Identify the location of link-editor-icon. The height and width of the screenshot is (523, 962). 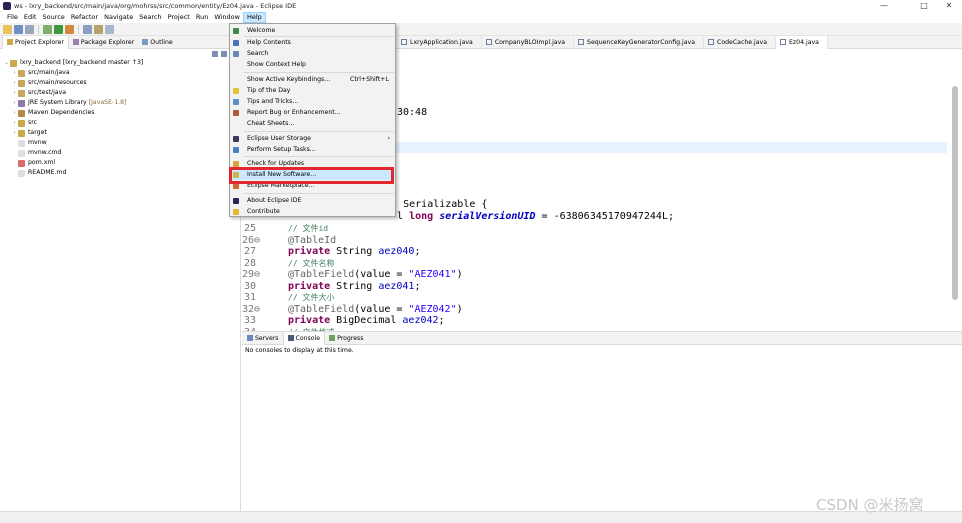
(224, 53).